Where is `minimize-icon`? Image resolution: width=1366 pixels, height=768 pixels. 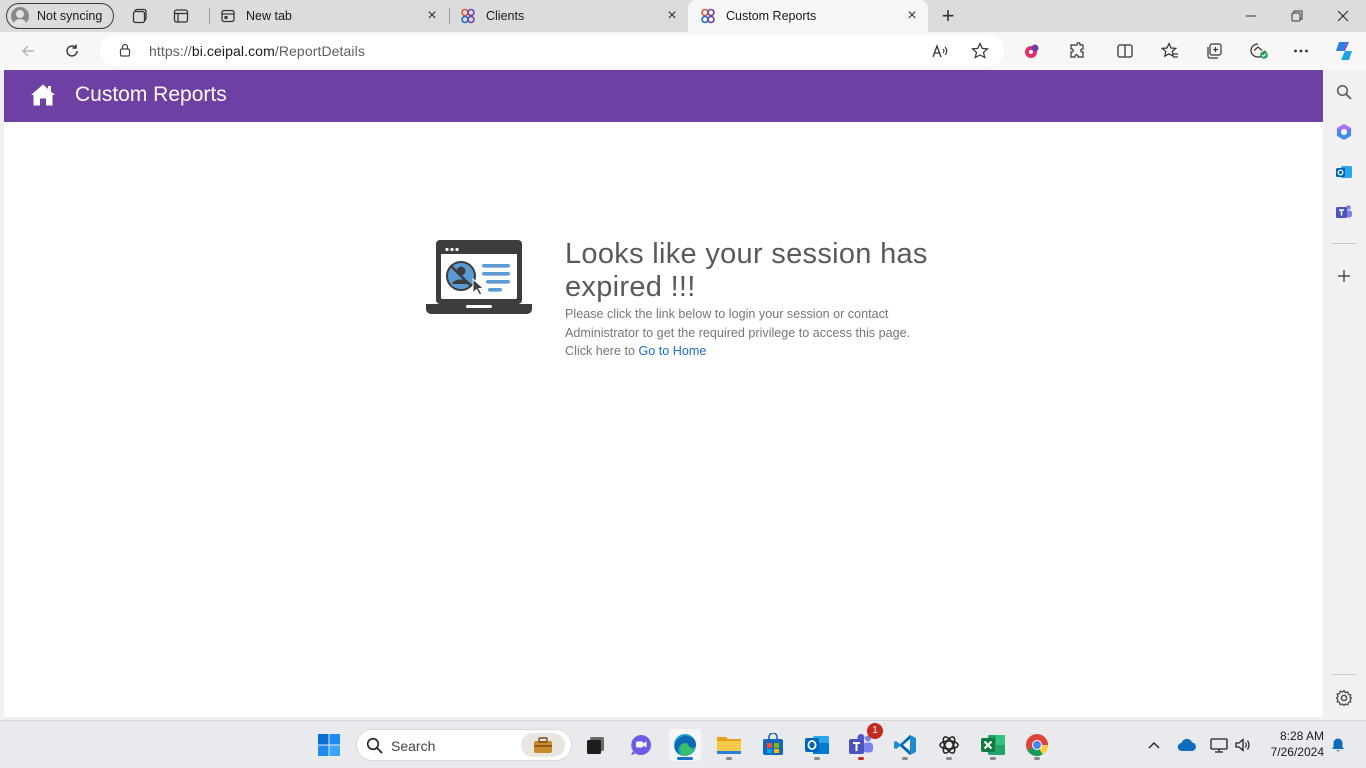
minimize-icon is located at coordinates (1251, 16).